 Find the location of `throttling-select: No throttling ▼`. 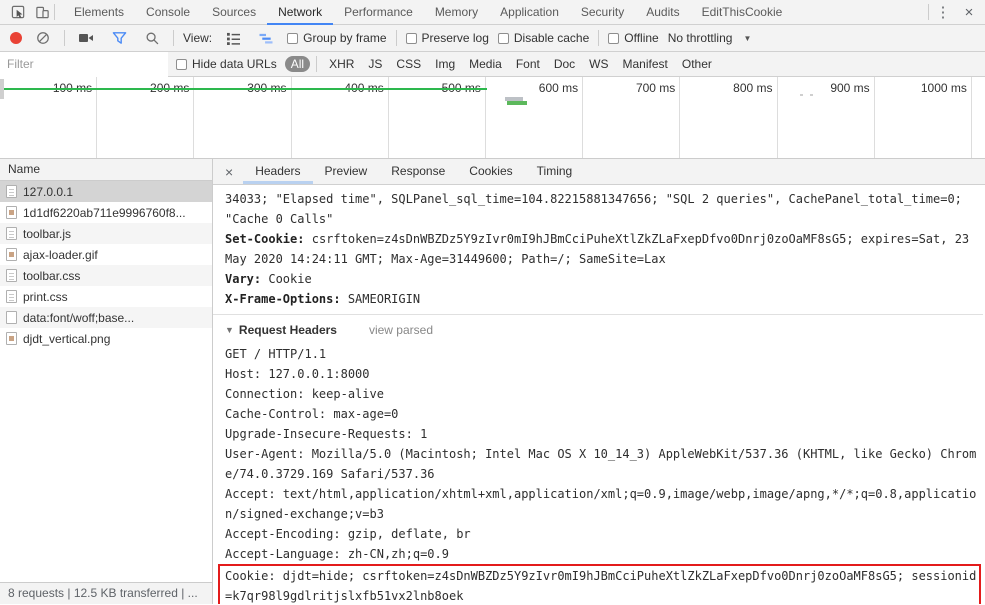

throttling-select: No throttling ▼ is located at coordinates (710, 38).